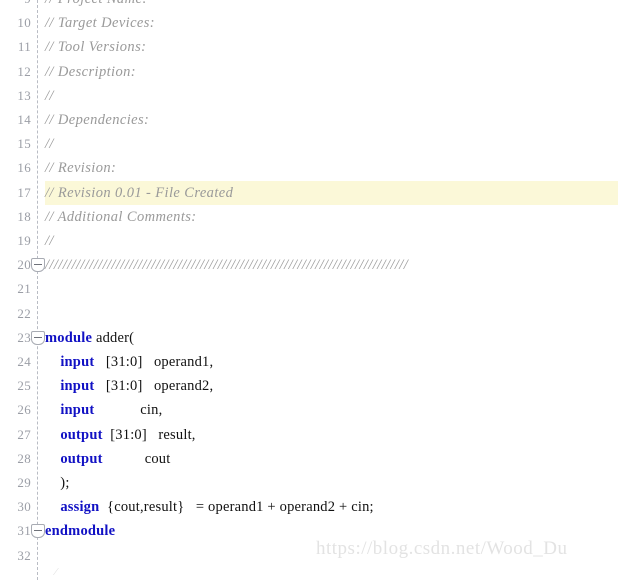 The height and width of the screenshot is (580, 618). I want to click on code-line-text: // Revision:, so click(80, 168).